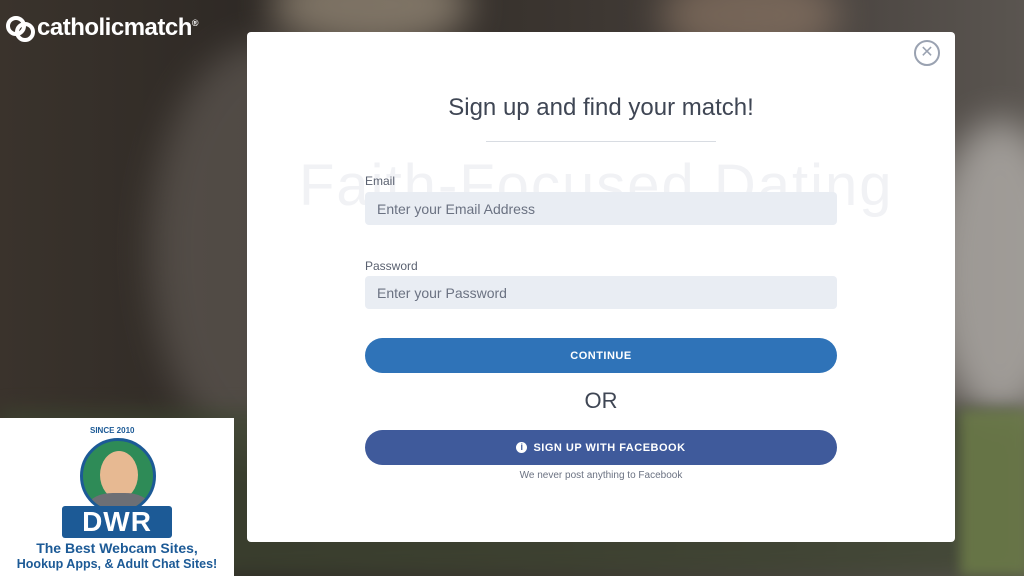  I want to click on ad-since-text: SINCE 2010, so click(112, 430).